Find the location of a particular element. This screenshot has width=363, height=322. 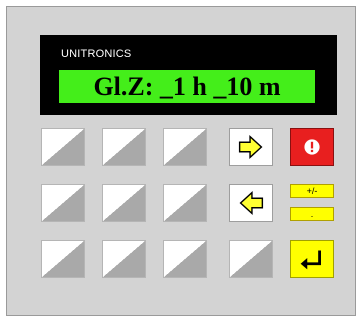

enter-icon is located at coordinates (310, 260).